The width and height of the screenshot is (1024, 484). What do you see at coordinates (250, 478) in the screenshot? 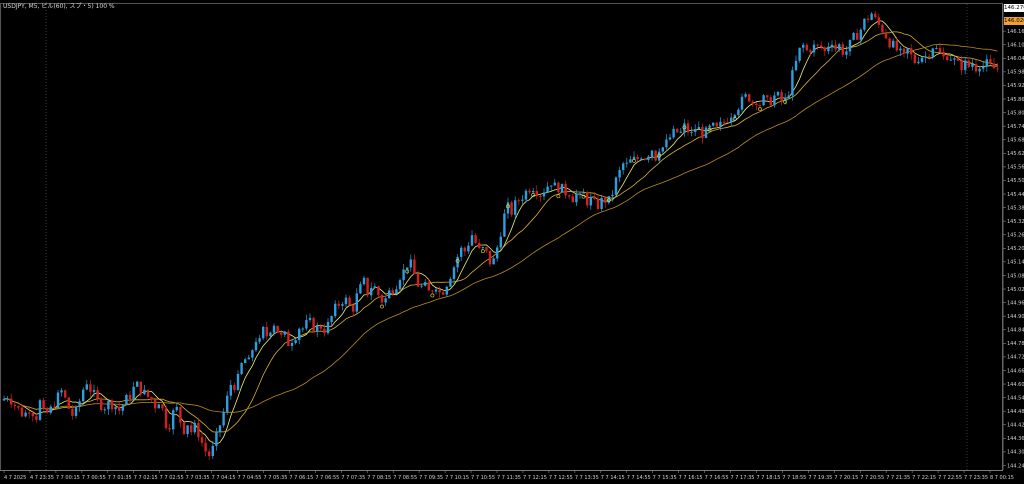
I see `time-tick-label: 7 7 04:55` at bounding box center [250, 478].